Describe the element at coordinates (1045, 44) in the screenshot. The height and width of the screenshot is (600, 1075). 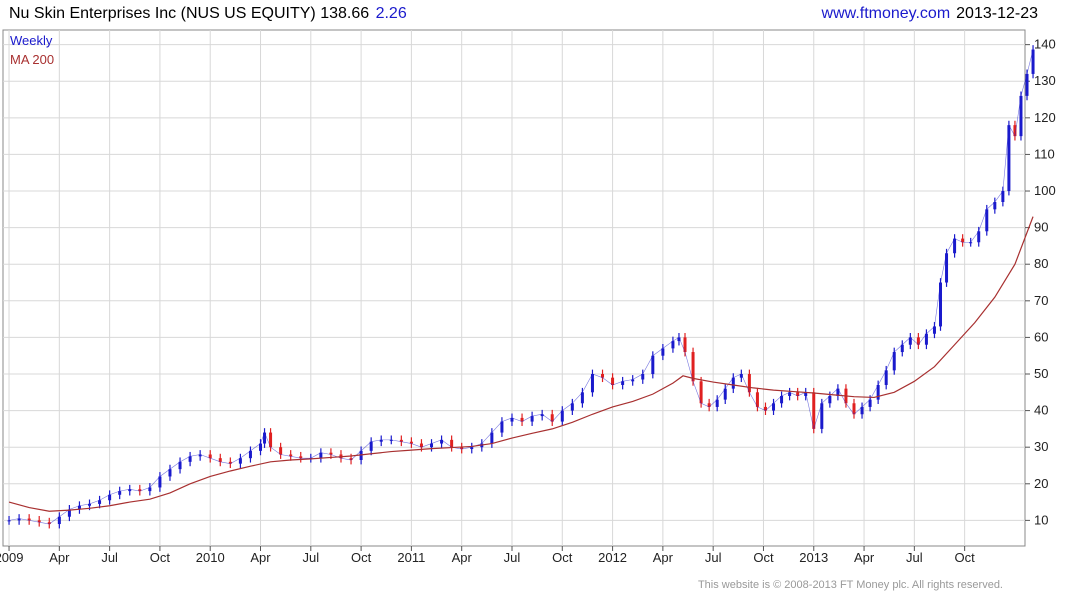
I see `y-tick-label: 140` at that location.